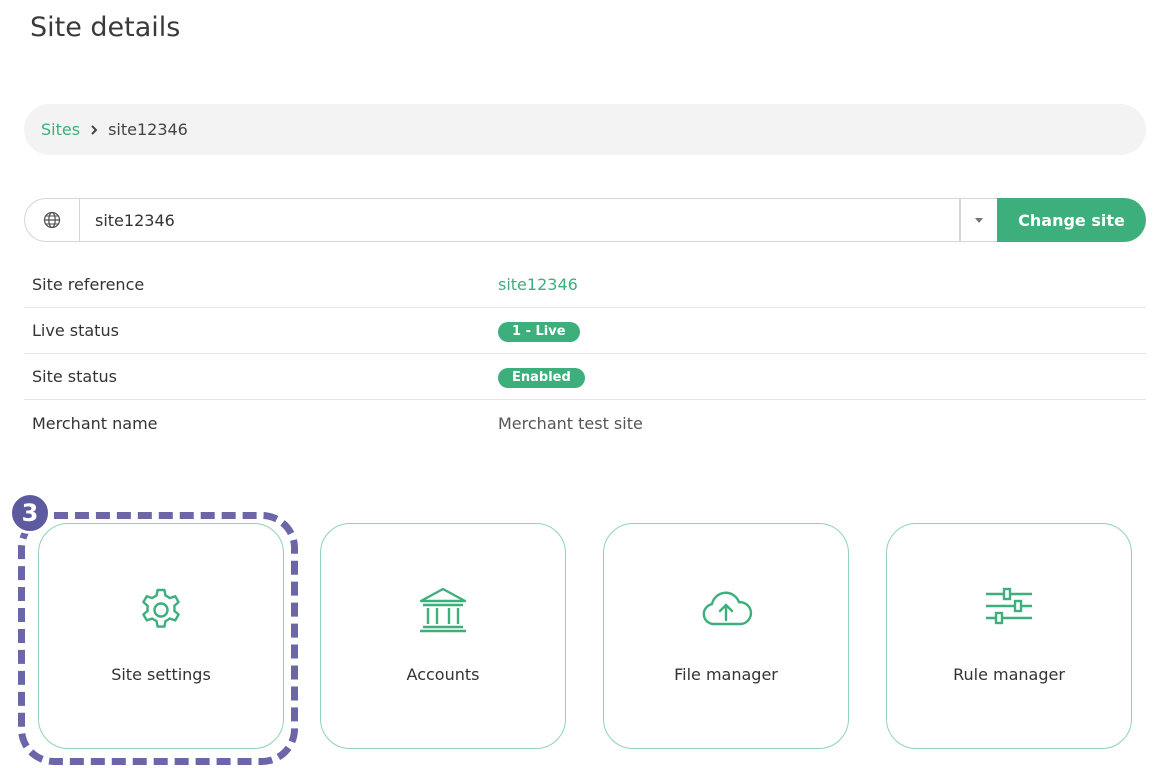  I want to click on detail-label: Site status, so click(74, 376).